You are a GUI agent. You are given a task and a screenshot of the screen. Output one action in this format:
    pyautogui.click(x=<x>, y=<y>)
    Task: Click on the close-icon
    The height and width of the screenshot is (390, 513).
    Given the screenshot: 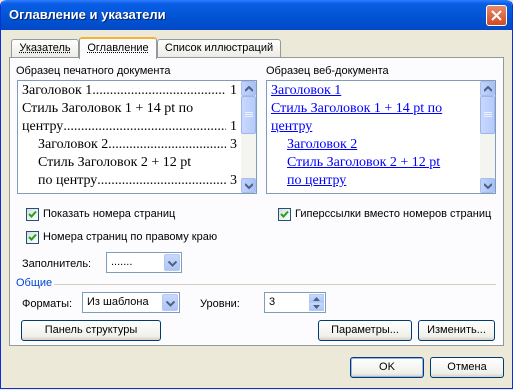 What is the action you would take?
    pyautogui.click(x=496, y=15)
    